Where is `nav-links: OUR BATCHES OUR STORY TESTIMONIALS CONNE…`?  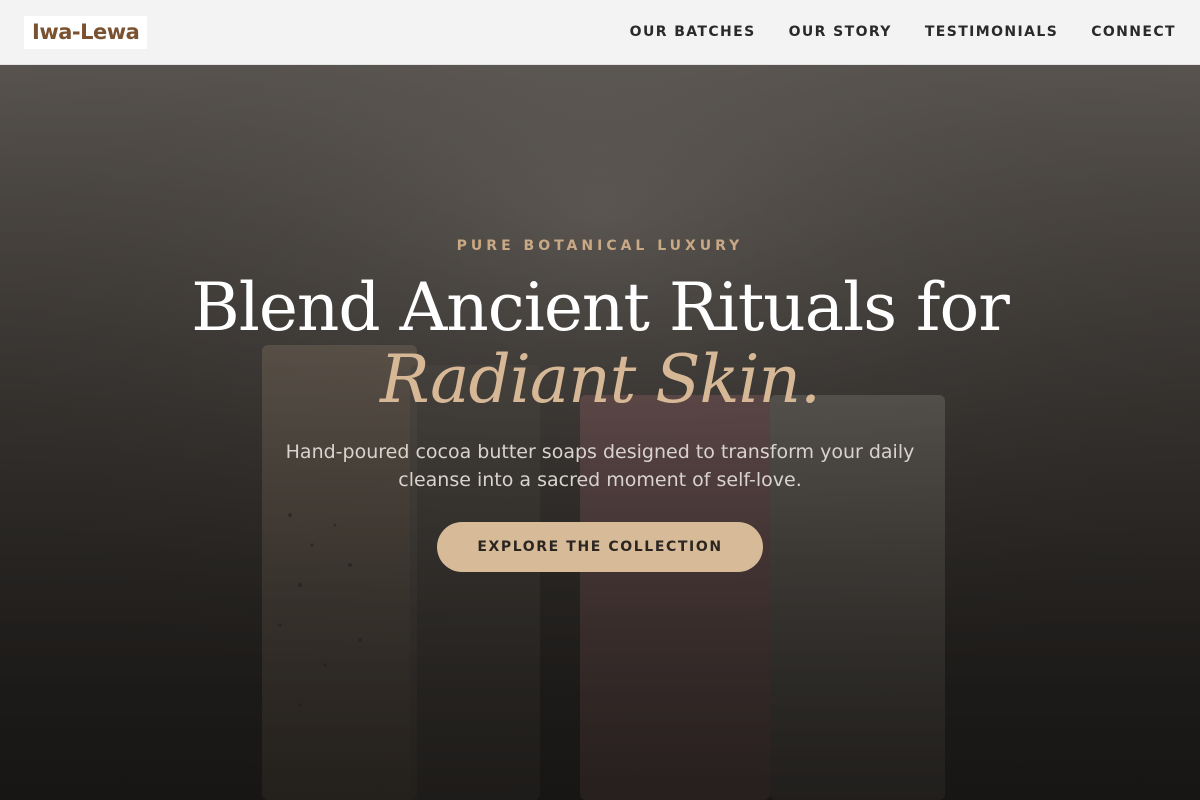 nav-links: OUR BATCHES OUR STORY TESTIMONIALS CONNE… is located at coordinates (886, 32).